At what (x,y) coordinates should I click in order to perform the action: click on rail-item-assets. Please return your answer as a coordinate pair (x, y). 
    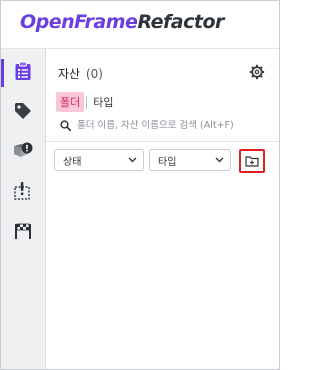
    Looking at the image, I should click on (23, 73).